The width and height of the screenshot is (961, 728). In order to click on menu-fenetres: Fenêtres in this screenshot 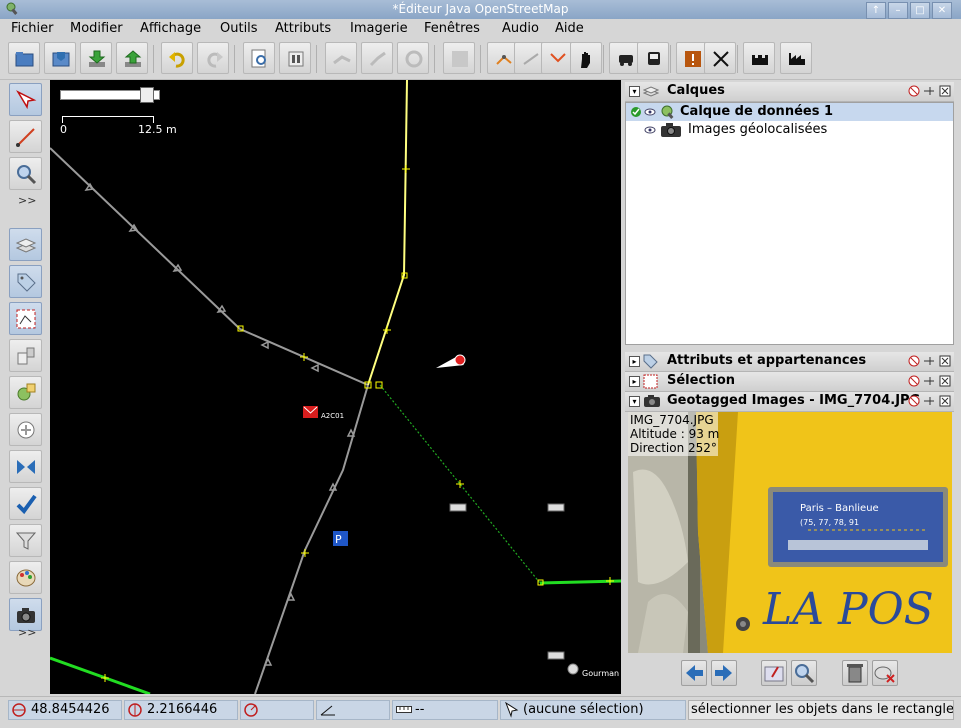, I will do `click(452, 28)`.